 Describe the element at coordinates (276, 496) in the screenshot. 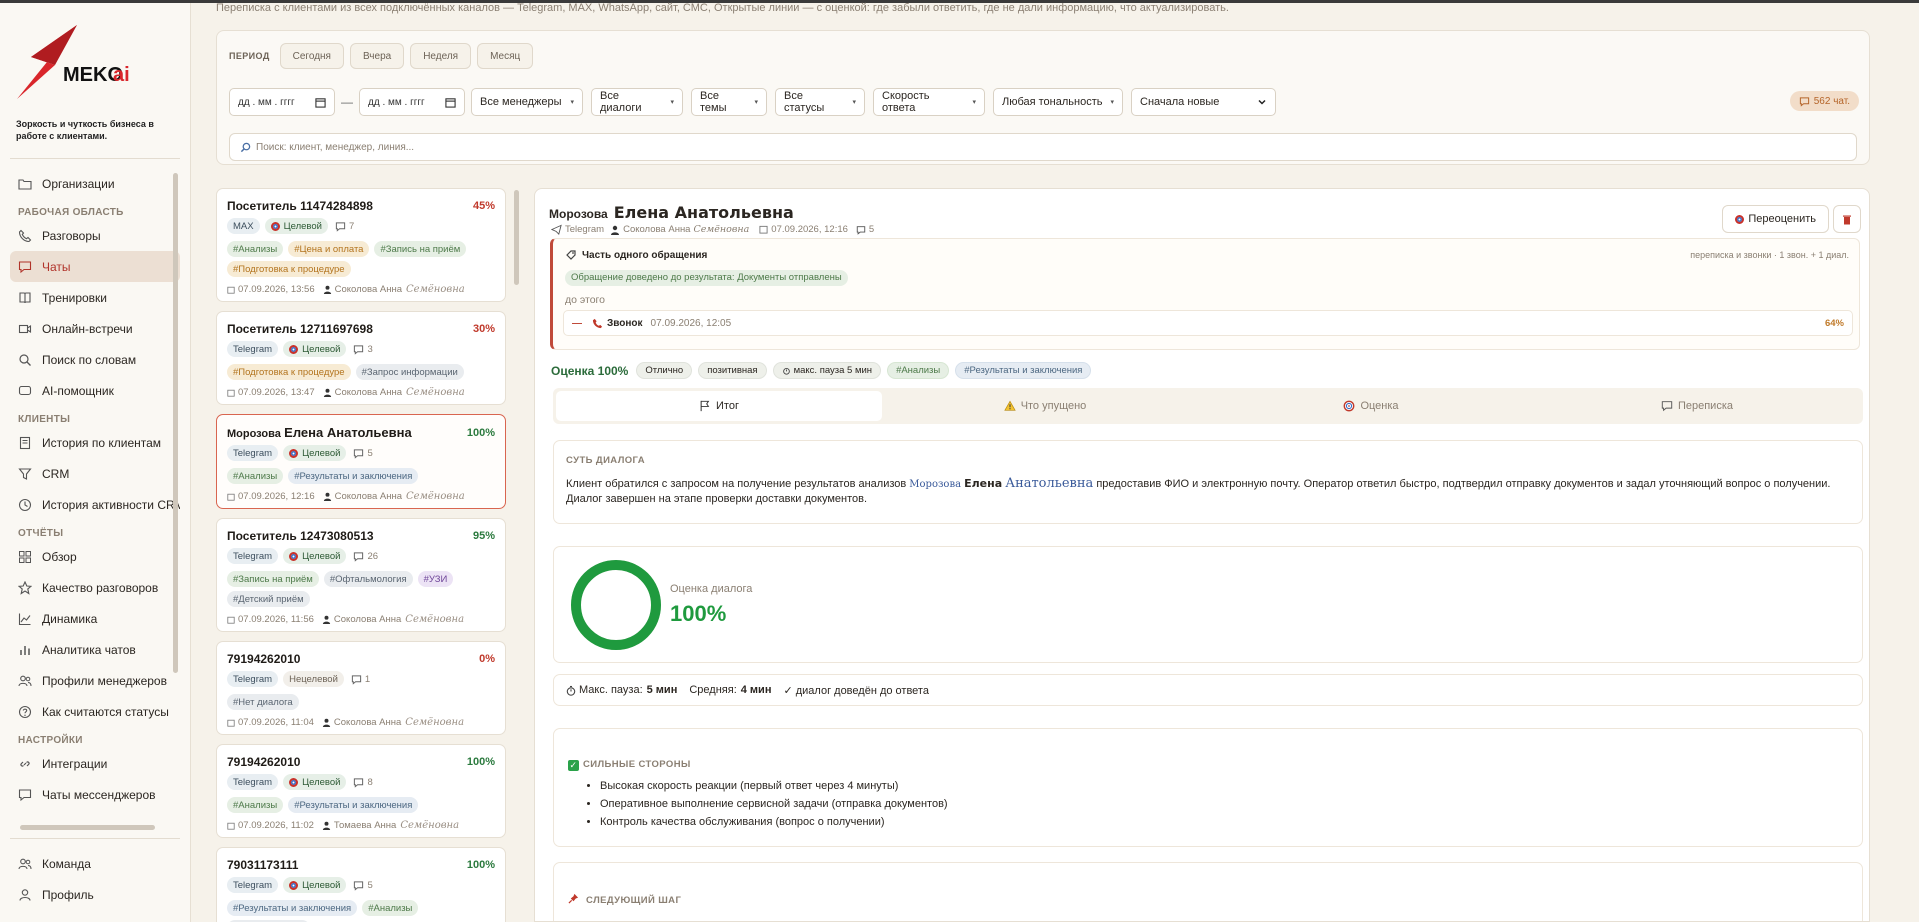

I see `chat-date: 07.09.2026, 12:16` at that location.